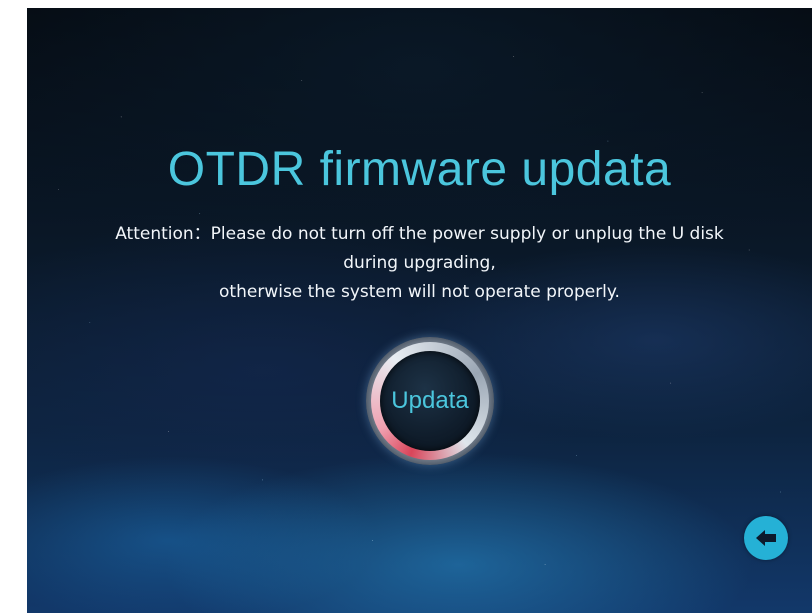 The image size is (812, 613). I want to click on update-button: Updata, so click(430, 401).